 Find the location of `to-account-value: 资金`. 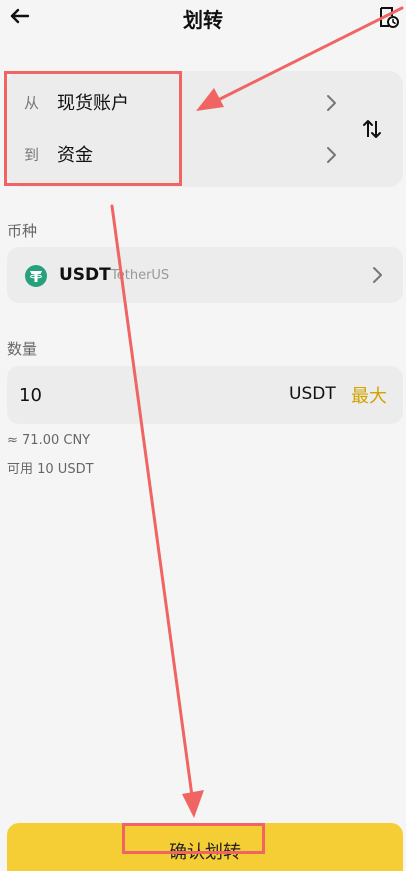

to-account-value: 资金 is located at coordinates (75, 155).